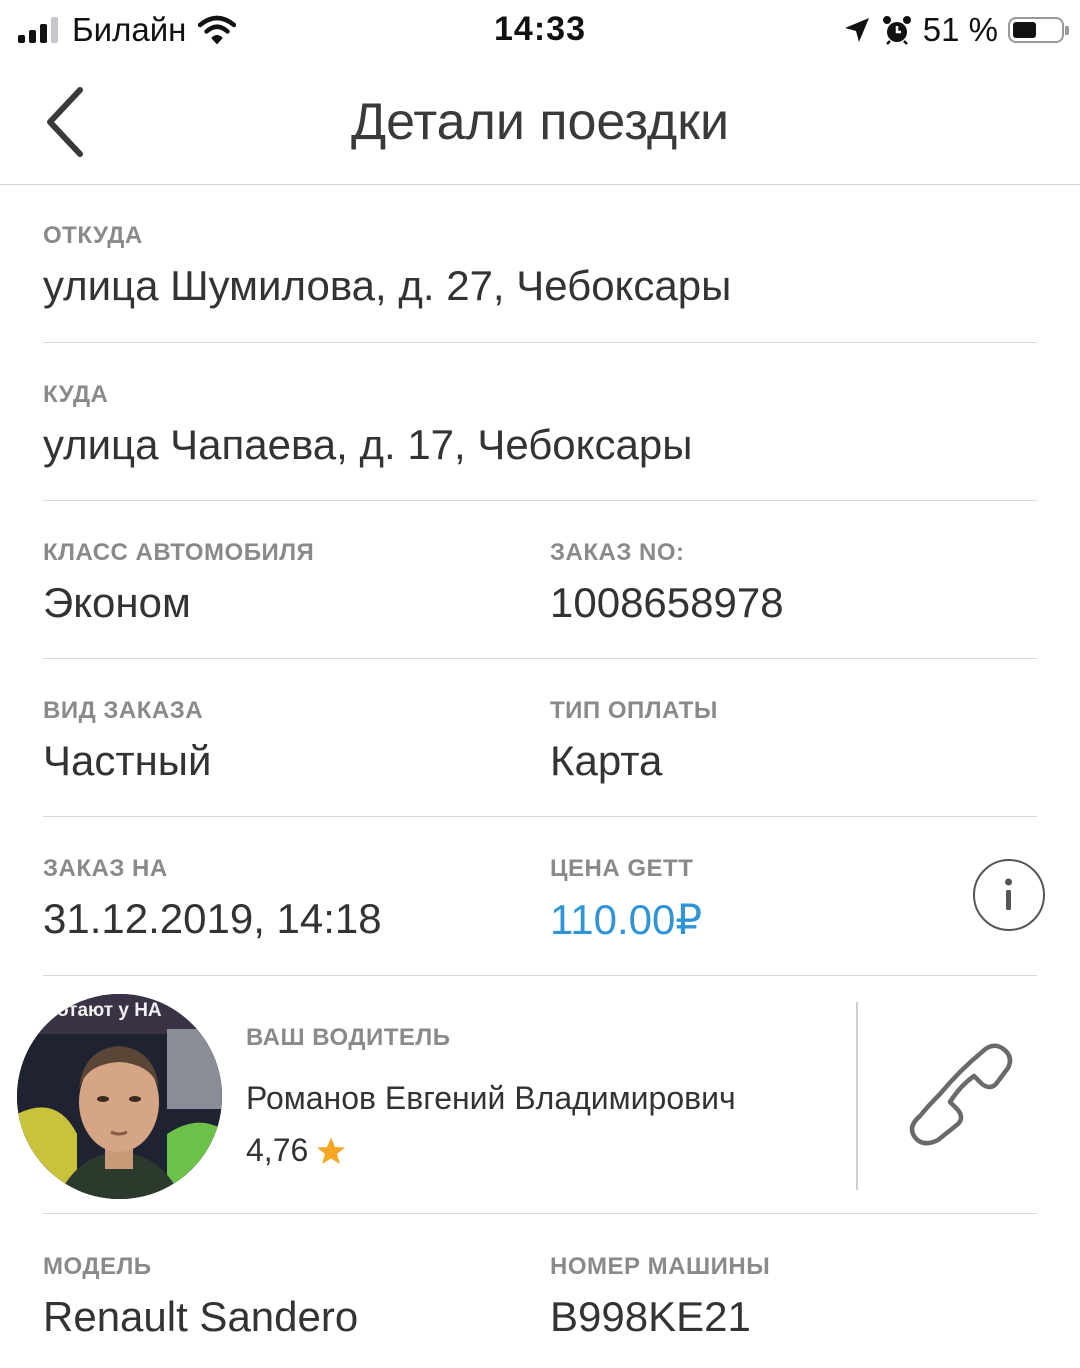 The width and height of the screenshot is (1080, 1368). What do you see at coordinates (960, 29) in the screenshot?
I see `battery-percent: 51 %` at bounding box center [960, 29].